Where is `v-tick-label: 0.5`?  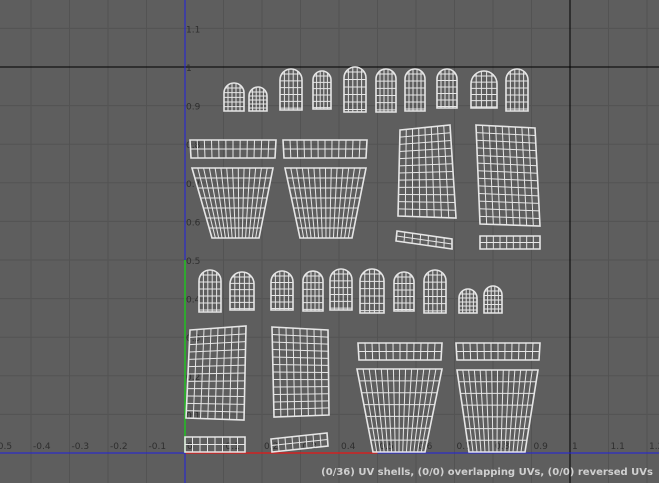
v-tick-label: 0.5 is located at coordinates (193, 262).